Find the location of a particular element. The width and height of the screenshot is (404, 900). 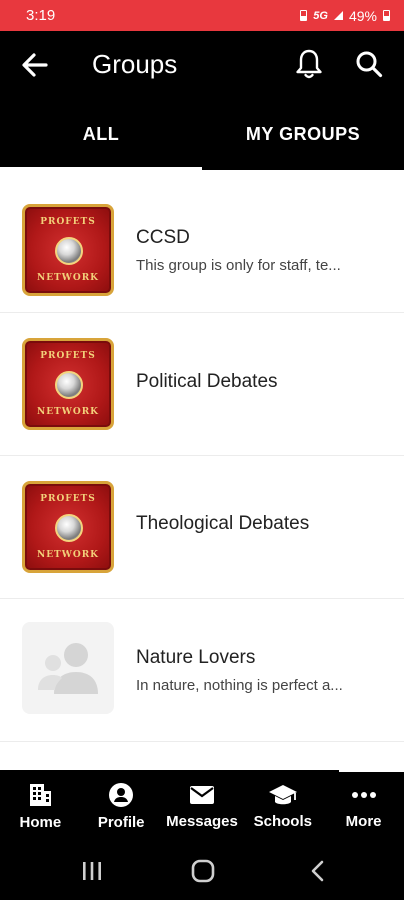

tab-my-groups: MY GROUPS is located at coordinates (303, 134).